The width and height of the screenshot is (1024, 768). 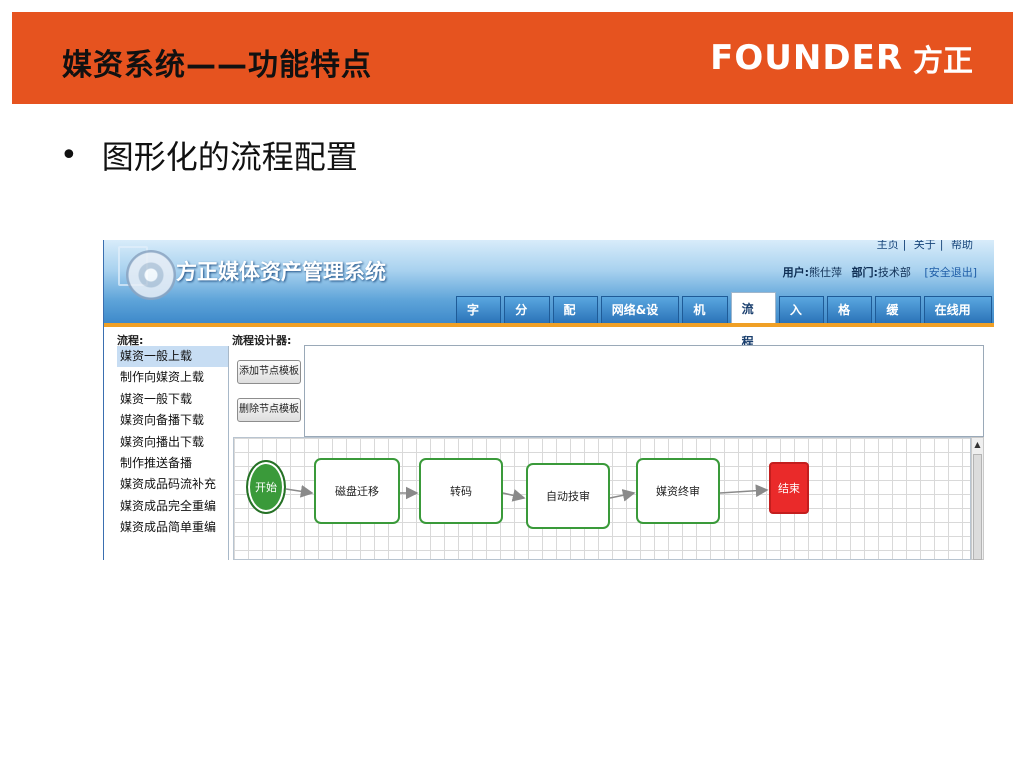 I want to click on home-link: 主页, so click(x=888, y=245).